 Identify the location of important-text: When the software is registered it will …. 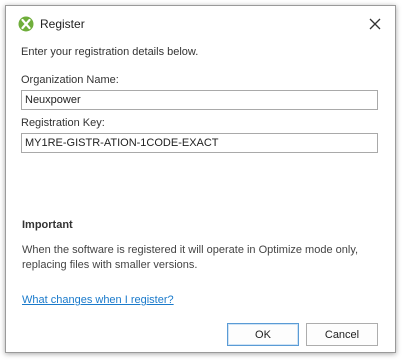
(190, 257).